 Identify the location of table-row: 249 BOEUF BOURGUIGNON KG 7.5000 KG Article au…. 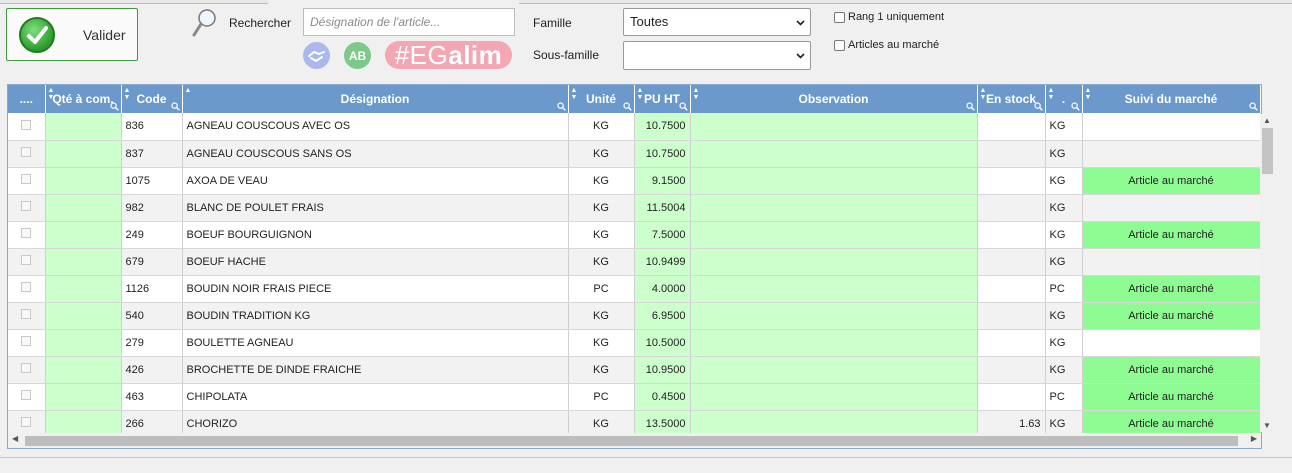
(634, 235).